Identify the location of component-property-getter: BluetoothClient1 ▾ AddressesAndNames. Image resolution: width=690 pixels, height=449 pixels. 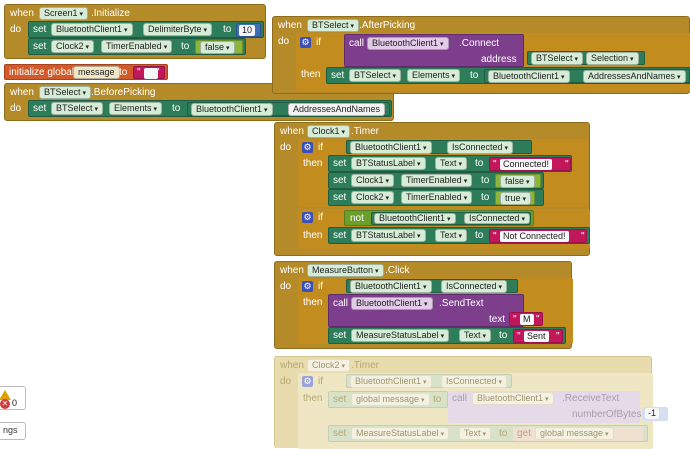
(288, 109).